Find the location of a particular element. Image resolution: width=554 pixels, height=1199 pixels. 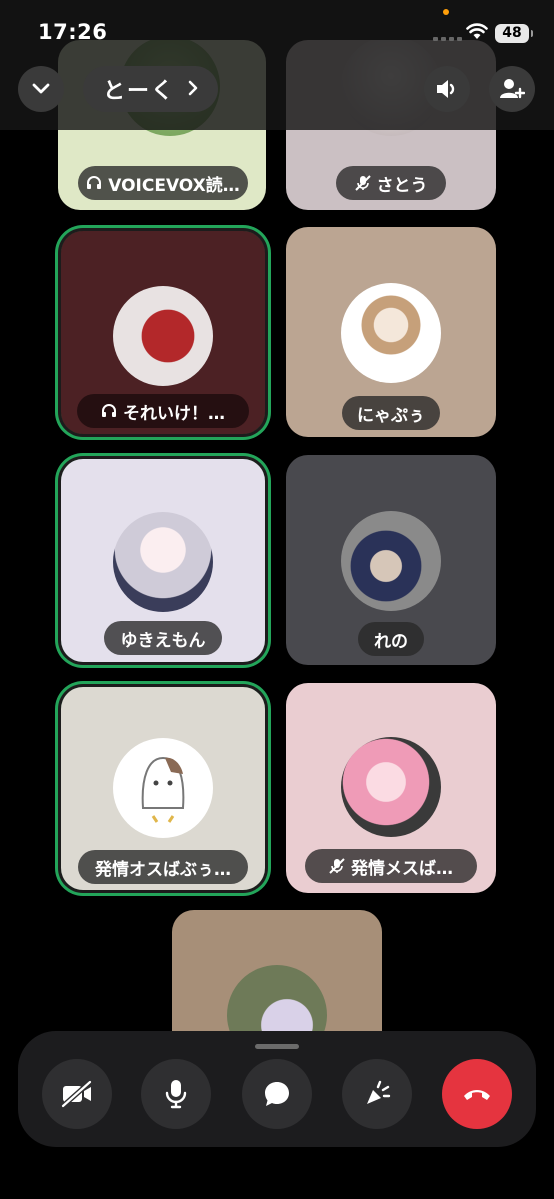

privacy-indicator-dot is located at coordinates (446, 12).